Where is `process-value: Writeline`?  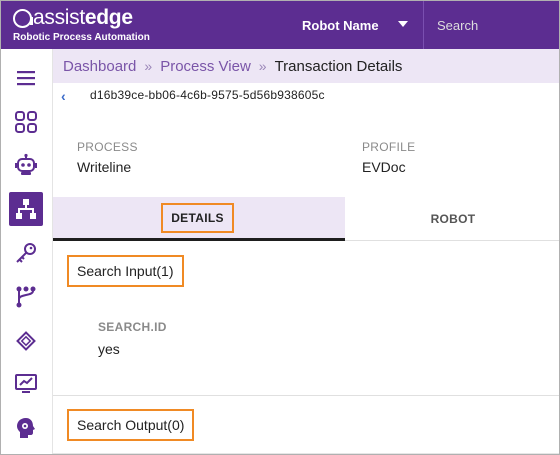 process-value: Writeline is located at coordinates (104, 167).